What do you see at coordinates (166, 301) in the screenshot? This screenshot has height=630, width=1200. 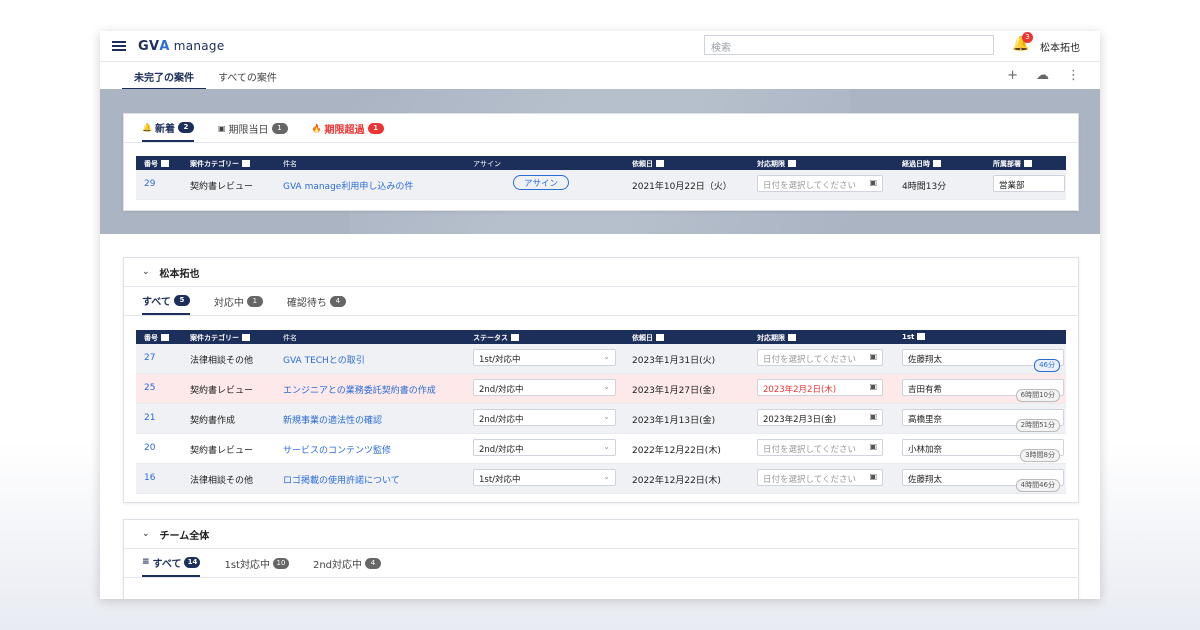 I see `tab-all: すべて 5` at bounding box center [166, 301].